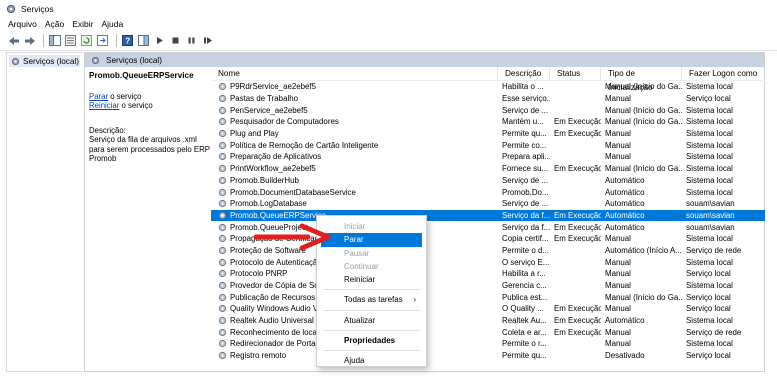  I want to click on service-name: Promob.BuilderHub, so click(264, 180).